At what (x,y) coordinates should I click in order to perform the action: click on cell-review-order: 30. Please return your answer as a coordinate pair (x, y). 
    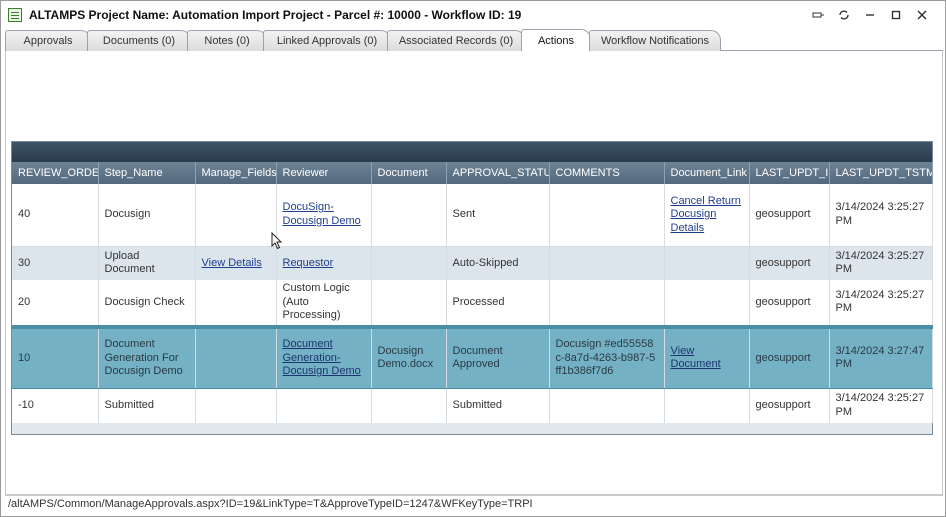
    Looking at the image, I should click on (55, 263).